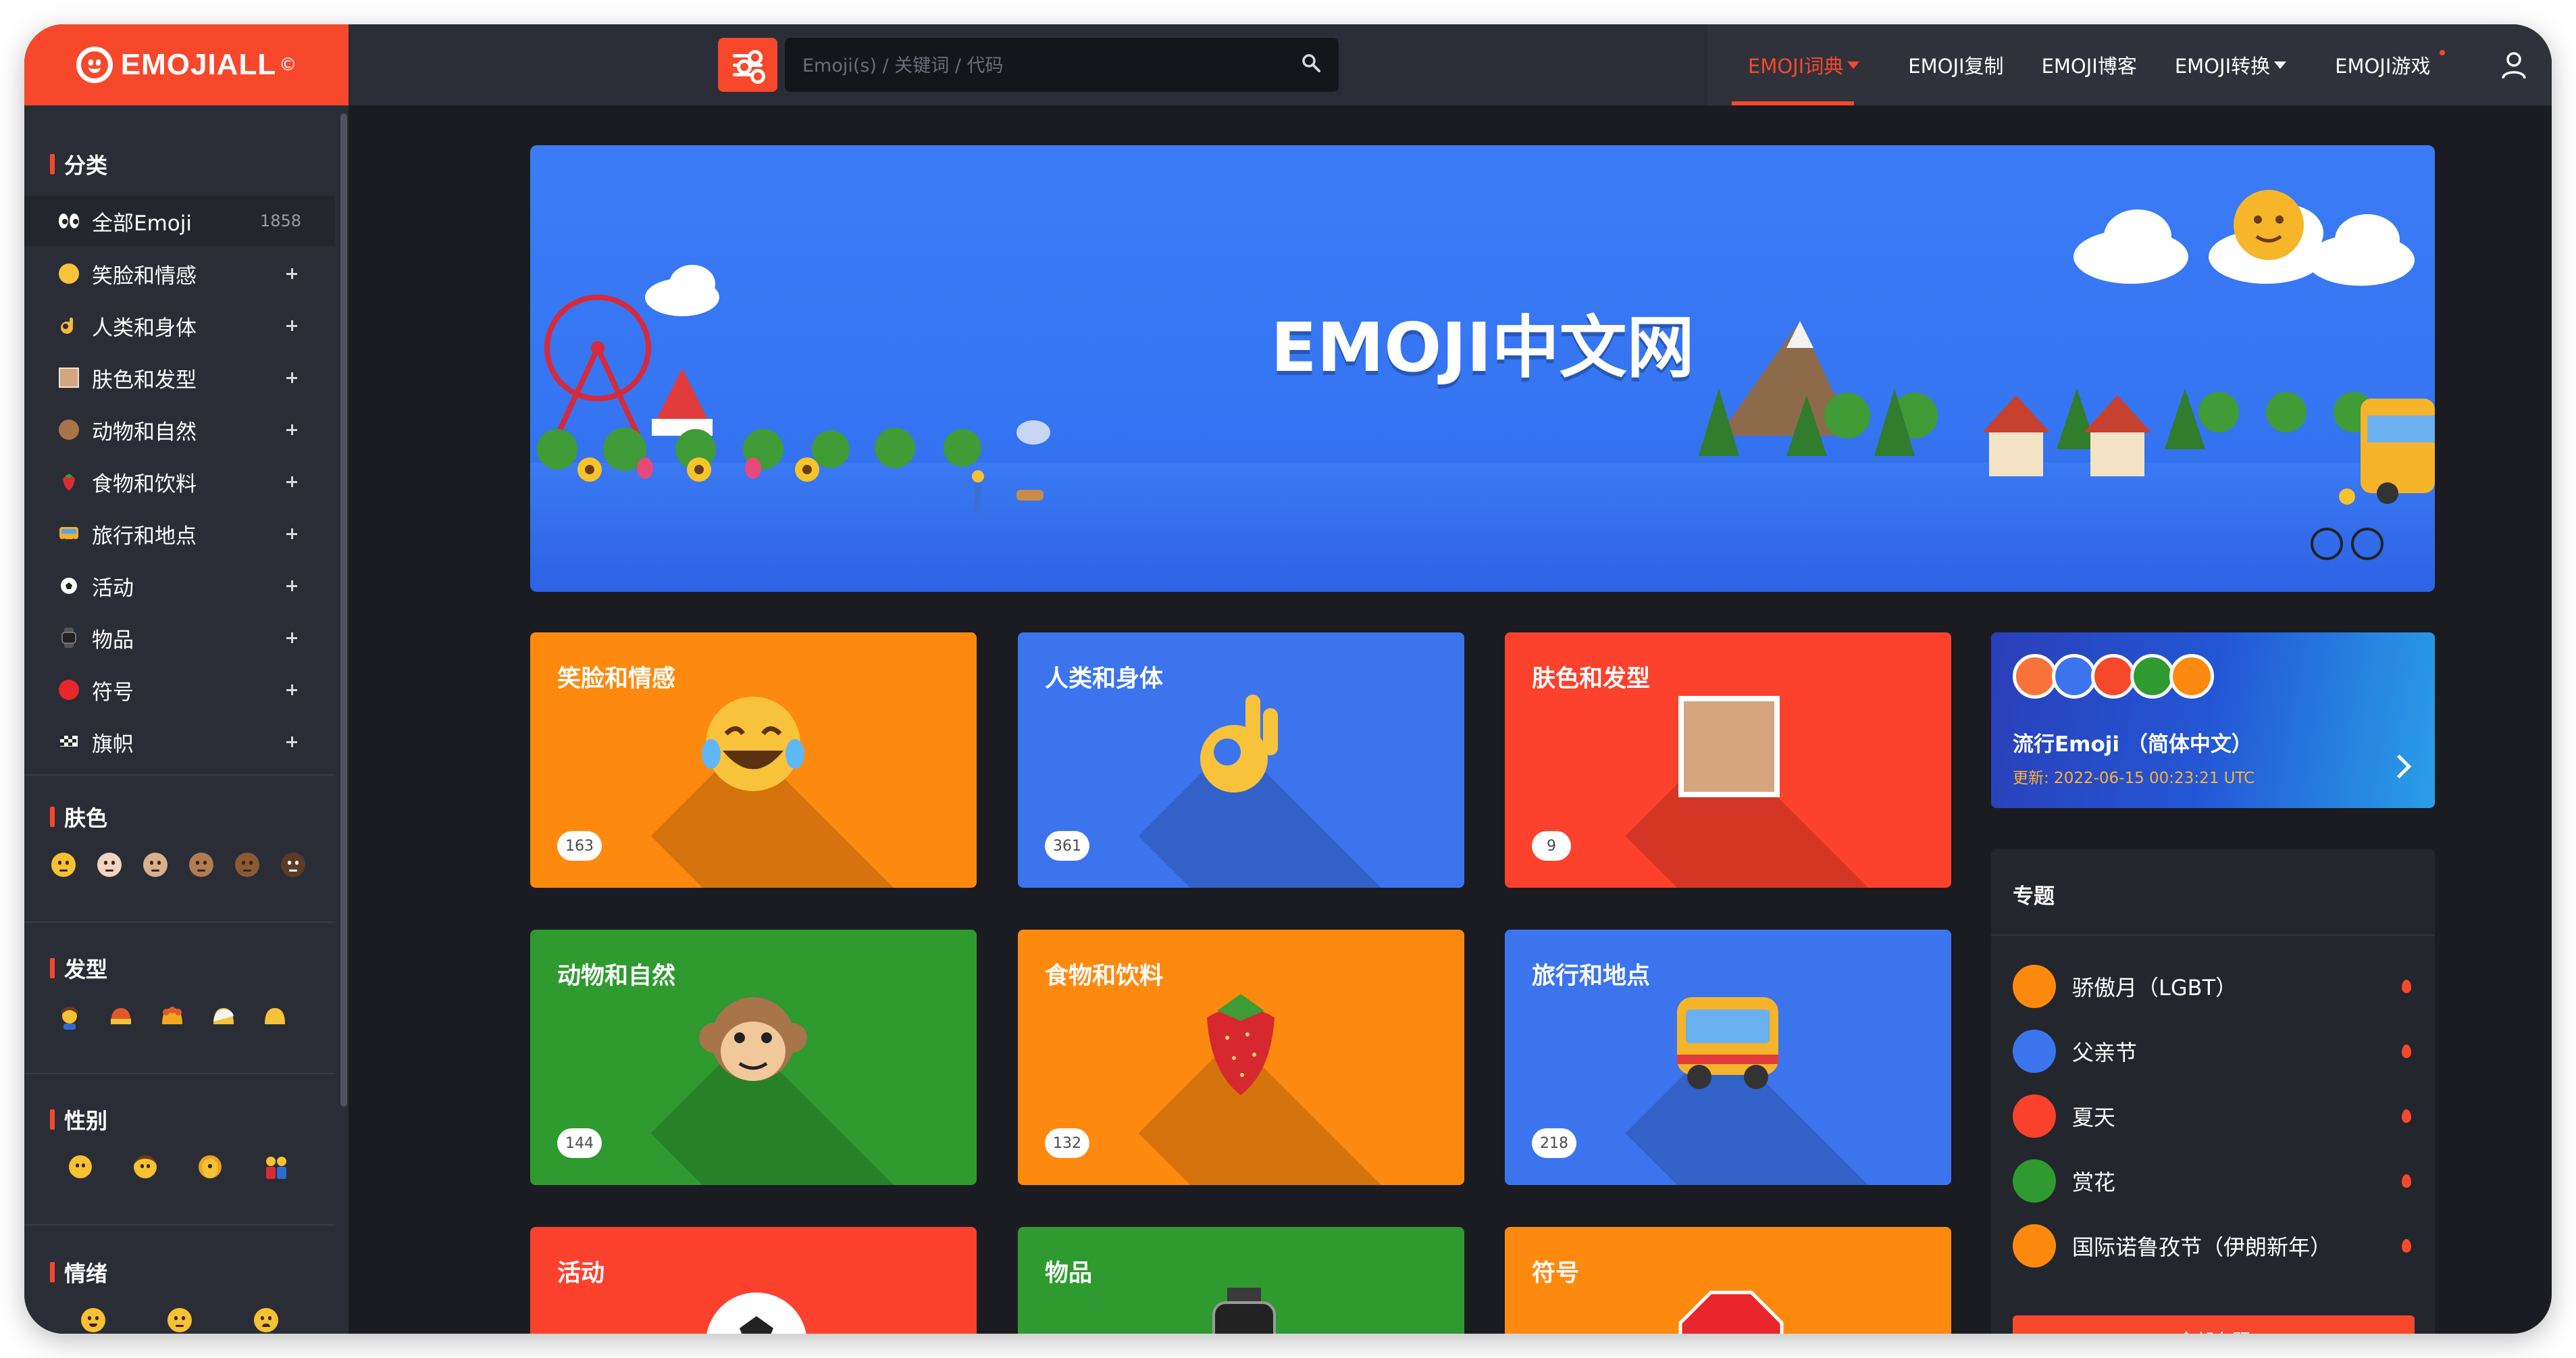  I want to click on nav-label: EMOJI游戏, so click(2383, 67).